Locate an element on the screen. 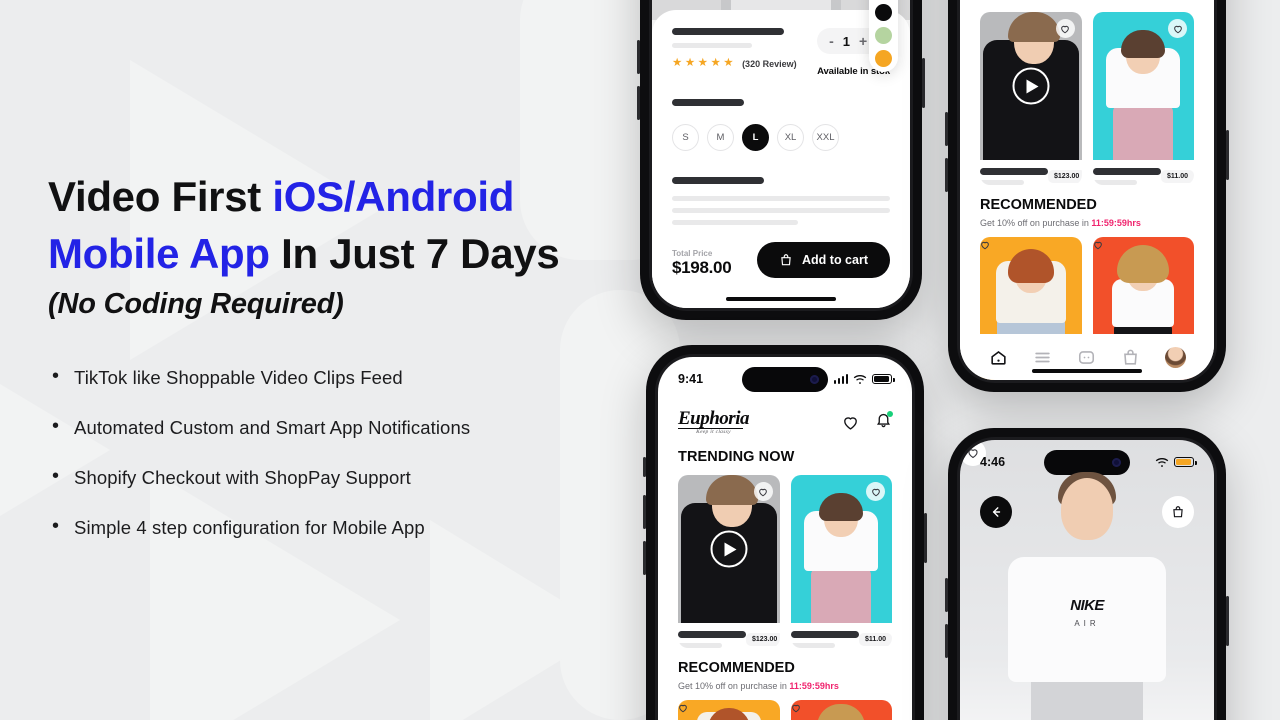 The height and width of the screenshot is (720, 1280). status-time: 4:46 is located at coordinates (993, 462).